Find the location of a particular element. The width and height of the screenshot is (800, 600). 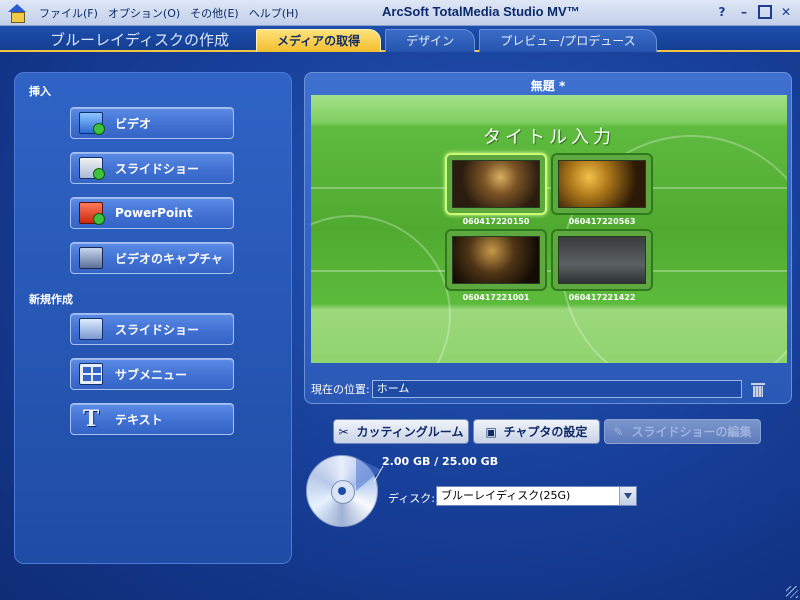

chapter-settings-label: チャプタの設定 is located at coordinates (545, 432).